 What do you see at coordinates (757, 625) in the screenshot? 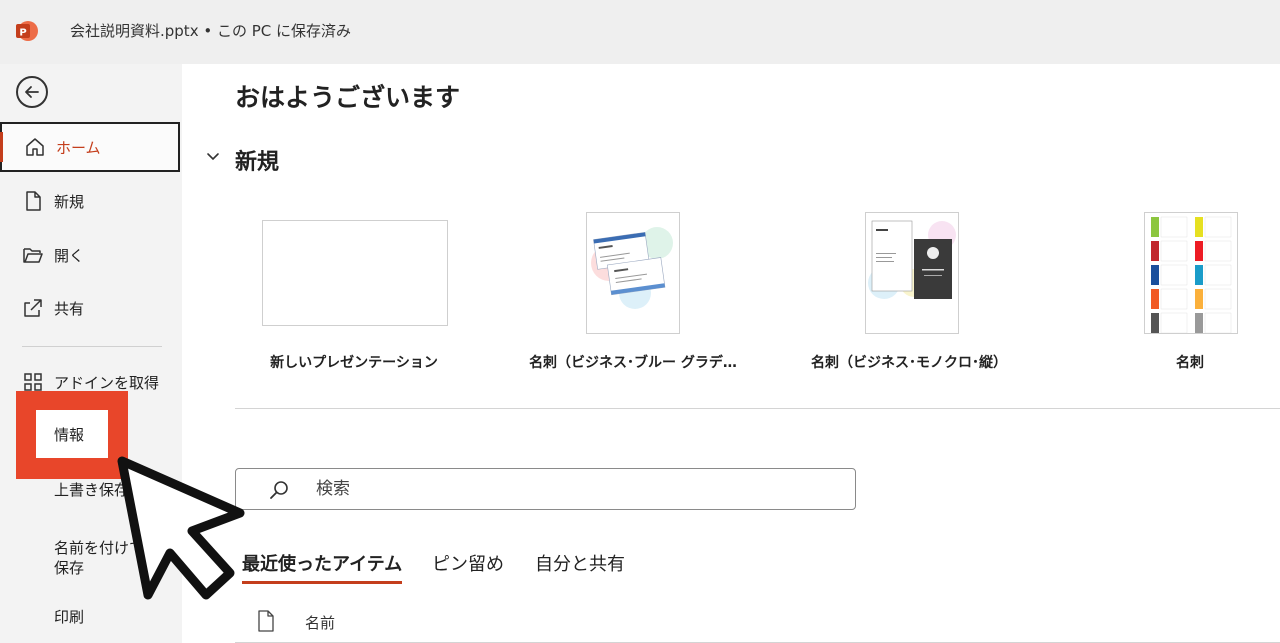
I see `file-list-header: 名前` at bounding box center [757, 625].